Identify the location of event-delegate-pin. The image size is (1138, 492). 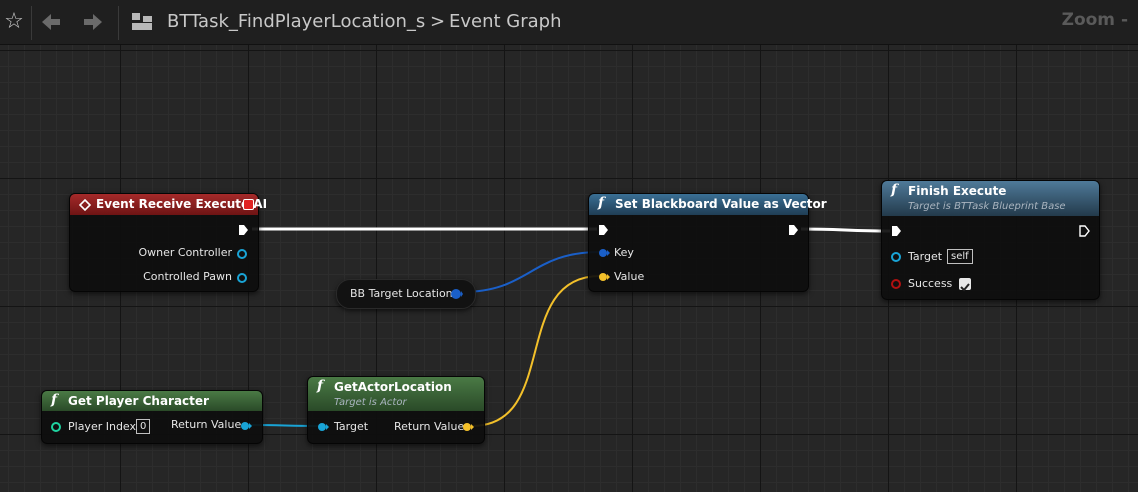
(248, 204).